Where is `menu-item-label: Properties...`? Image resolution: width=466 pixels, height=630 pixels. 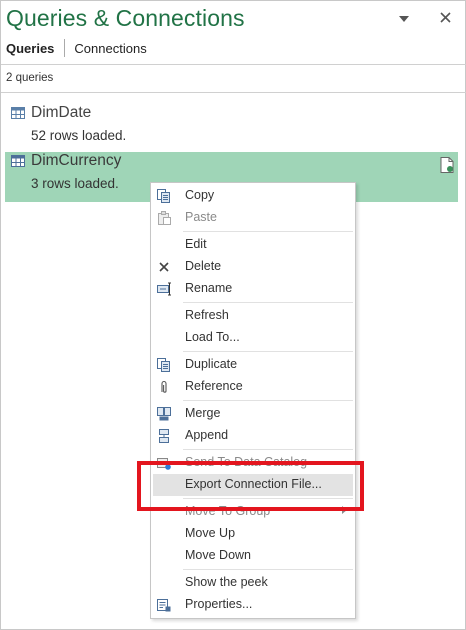
menu-item-label: Properties... is located at coordinates (219, 604).